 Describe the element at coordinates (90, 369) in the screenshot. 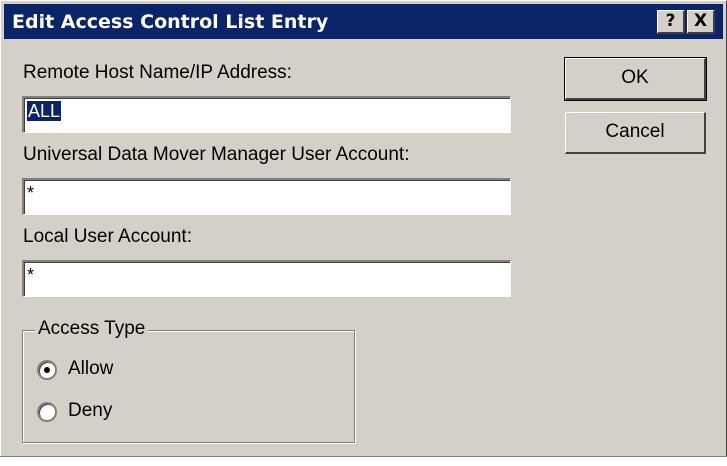

I see `allow-radio-label: Allow` at that location.